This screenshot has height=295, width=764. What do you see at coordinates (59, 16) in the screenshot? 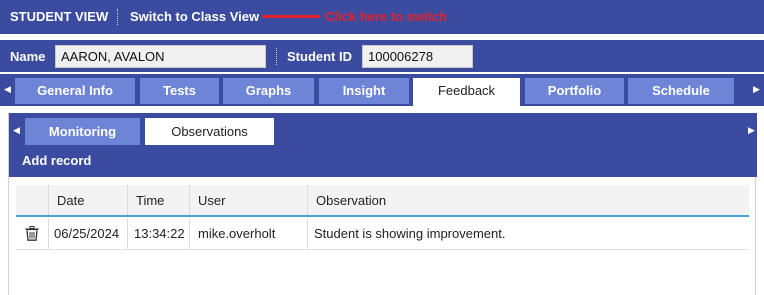
I see `view-label: STUDENT VIEW` at bounding box center [59, 16].